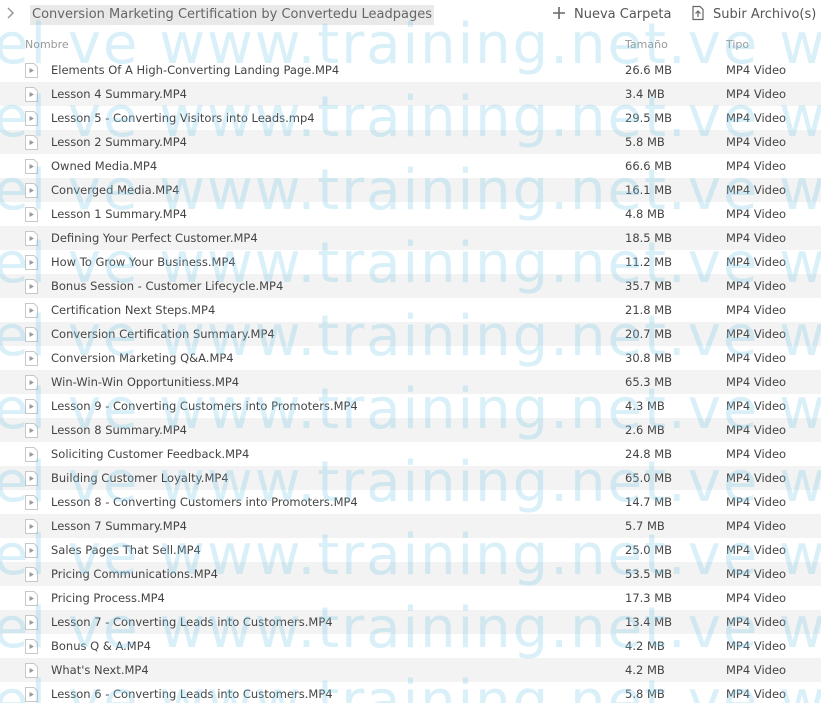  I want to click on file-row: Lesson 7 Summary.MP4 5.7 MB MP4 Video, so click(410, 526).